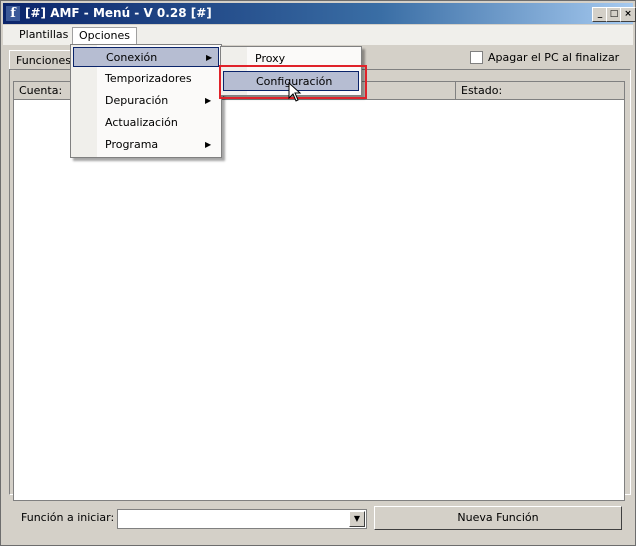 This screenshot has height=546, width=636. What do you see at coordinates (68, 517) in the screenshot?
I see `funcion-label: Función a iniciar:` at bounding box center [68, 517].